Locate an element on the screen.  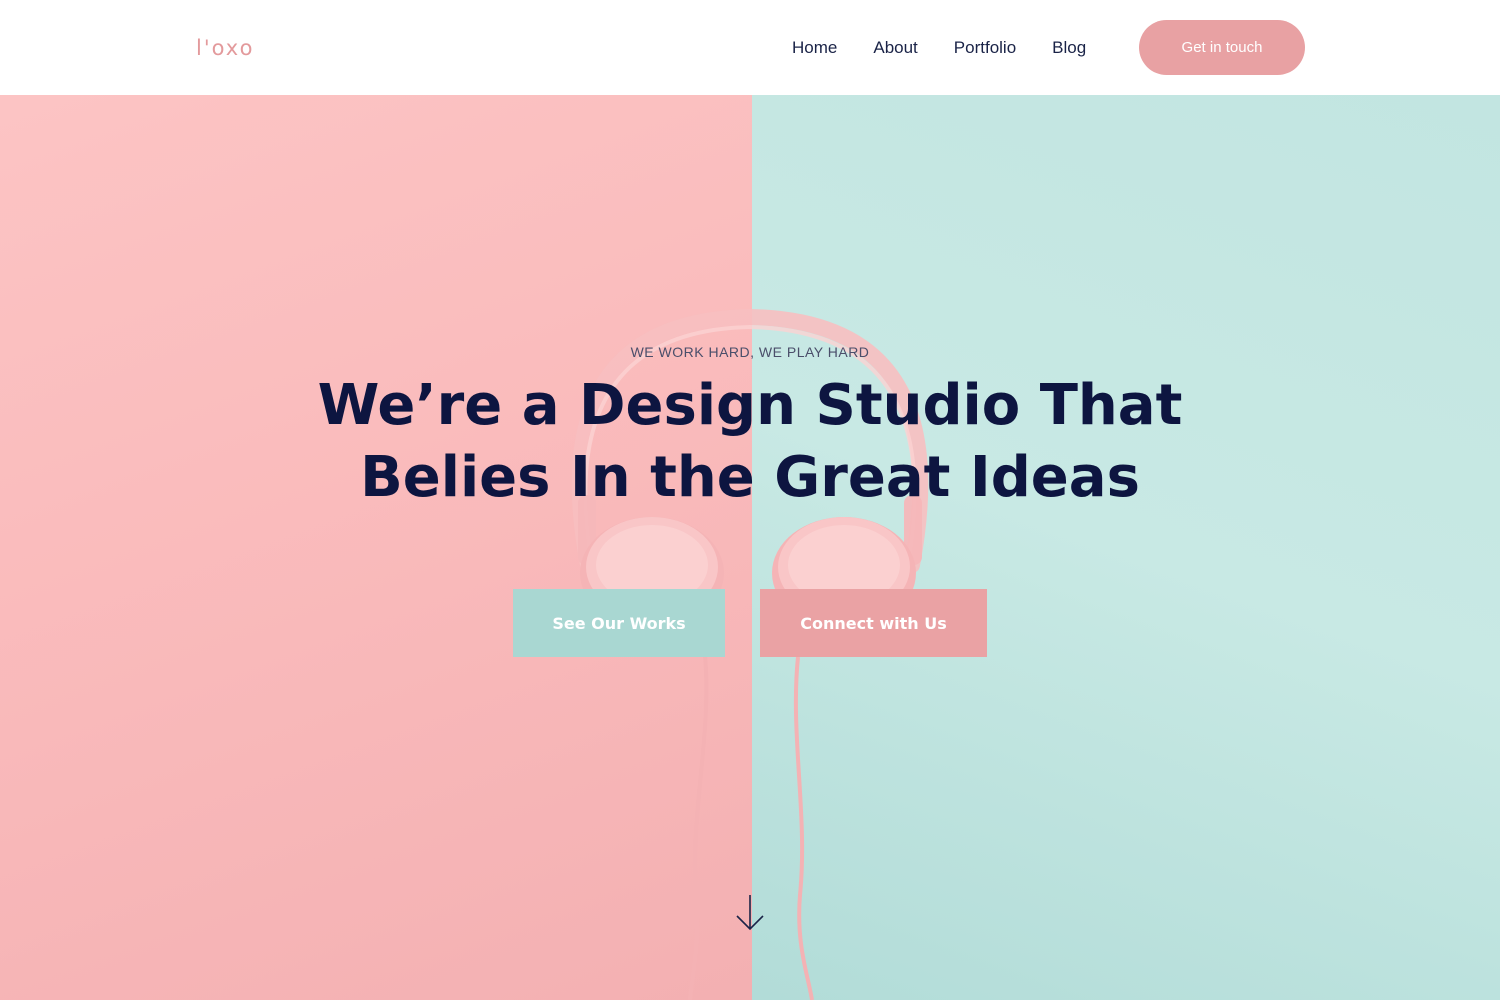
site-logo: l'oxo is located at coordinates (225, 48).